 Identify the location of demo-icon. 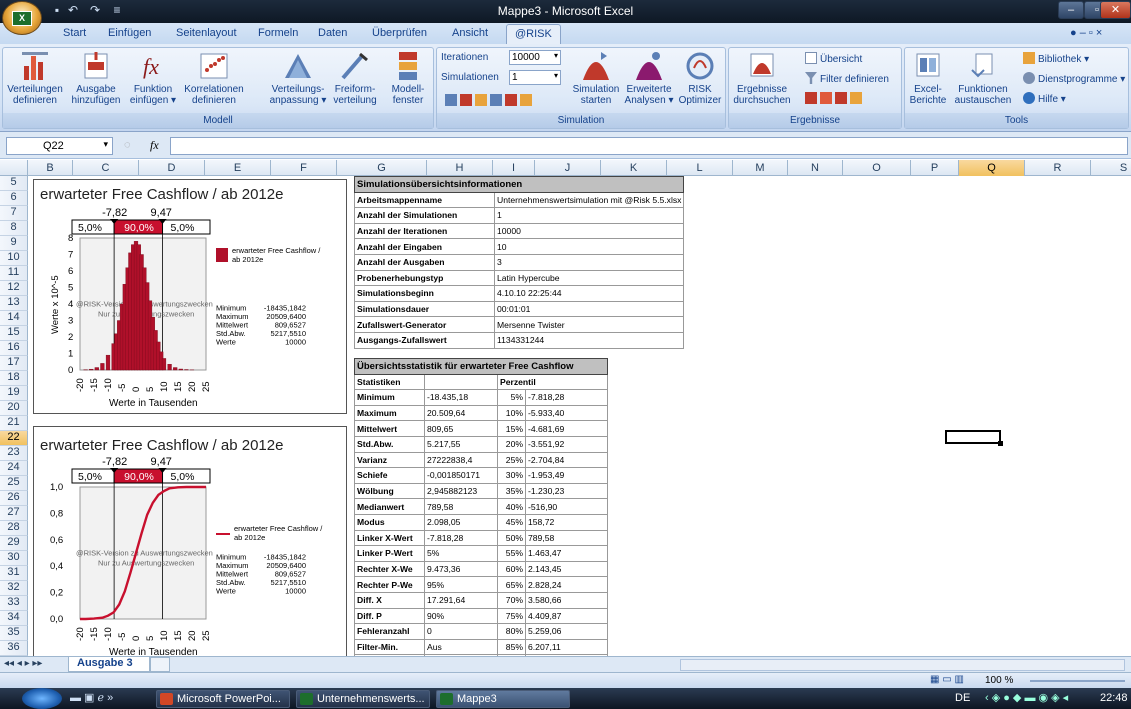
(466, 100).